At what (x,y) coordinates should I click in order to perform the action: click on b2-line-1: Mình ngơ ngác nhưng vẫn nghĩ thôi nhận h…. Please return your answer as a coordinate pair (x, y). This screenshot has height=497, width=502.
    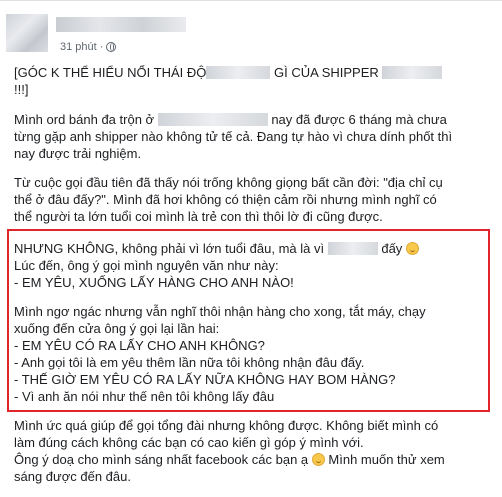
    Looking at the image, I should click on (220, 311).